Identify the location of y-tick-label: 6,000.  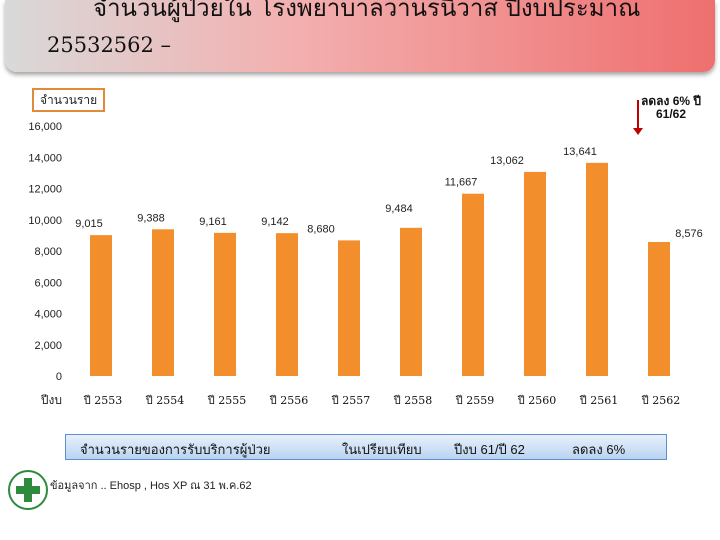
(48, 283).